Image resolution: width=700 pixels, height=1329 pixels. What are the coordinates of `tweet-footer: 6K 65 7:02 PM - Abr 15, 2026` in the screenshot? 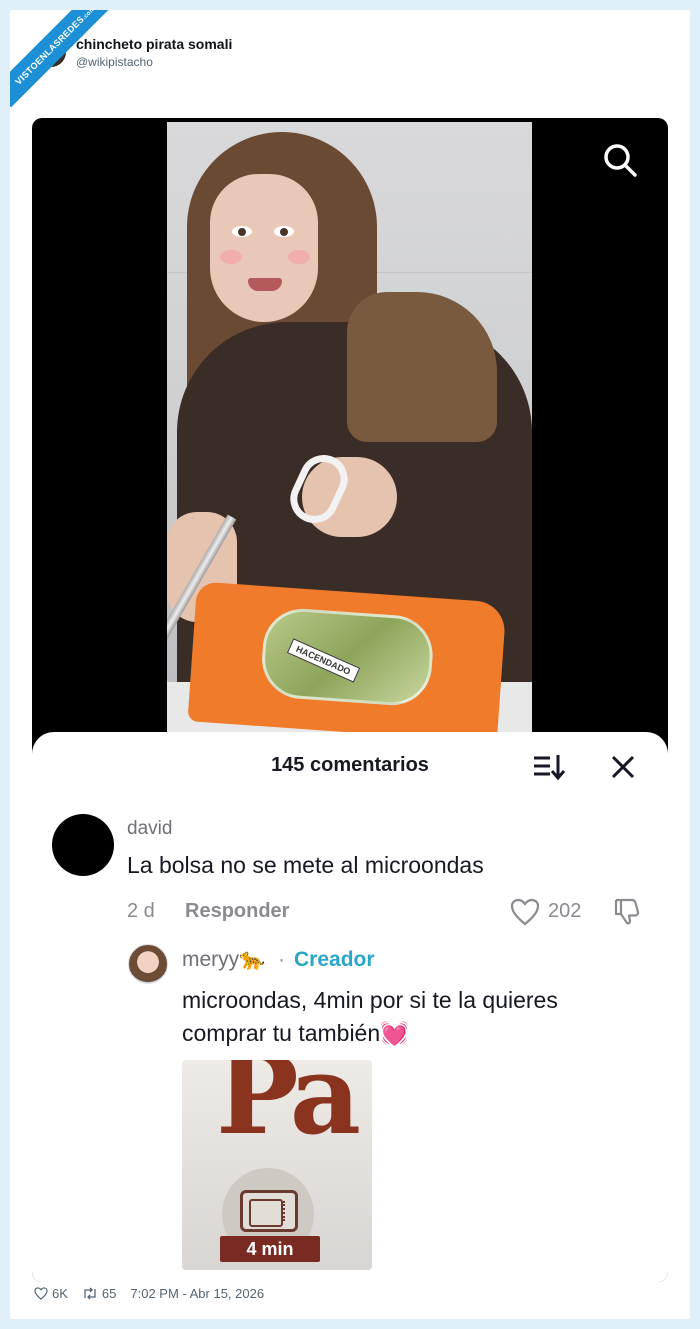 It's located at (149, 1293).